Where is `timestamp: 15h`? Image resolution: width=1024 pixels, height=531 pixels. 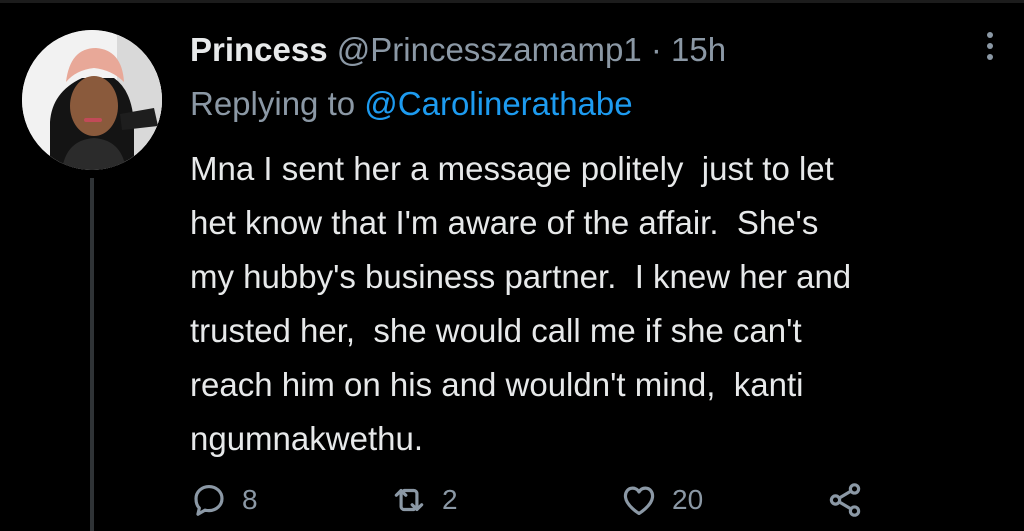 timestamp: 15h is located at coordinates (698, 49).